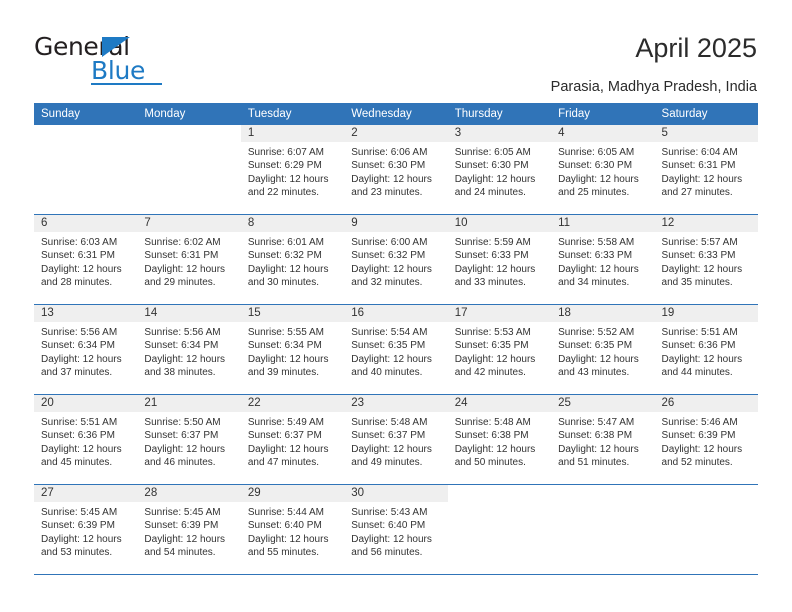 The height and width of the screenshot is (612, 792). I want to click on day-number: 9, so click(396, 223).